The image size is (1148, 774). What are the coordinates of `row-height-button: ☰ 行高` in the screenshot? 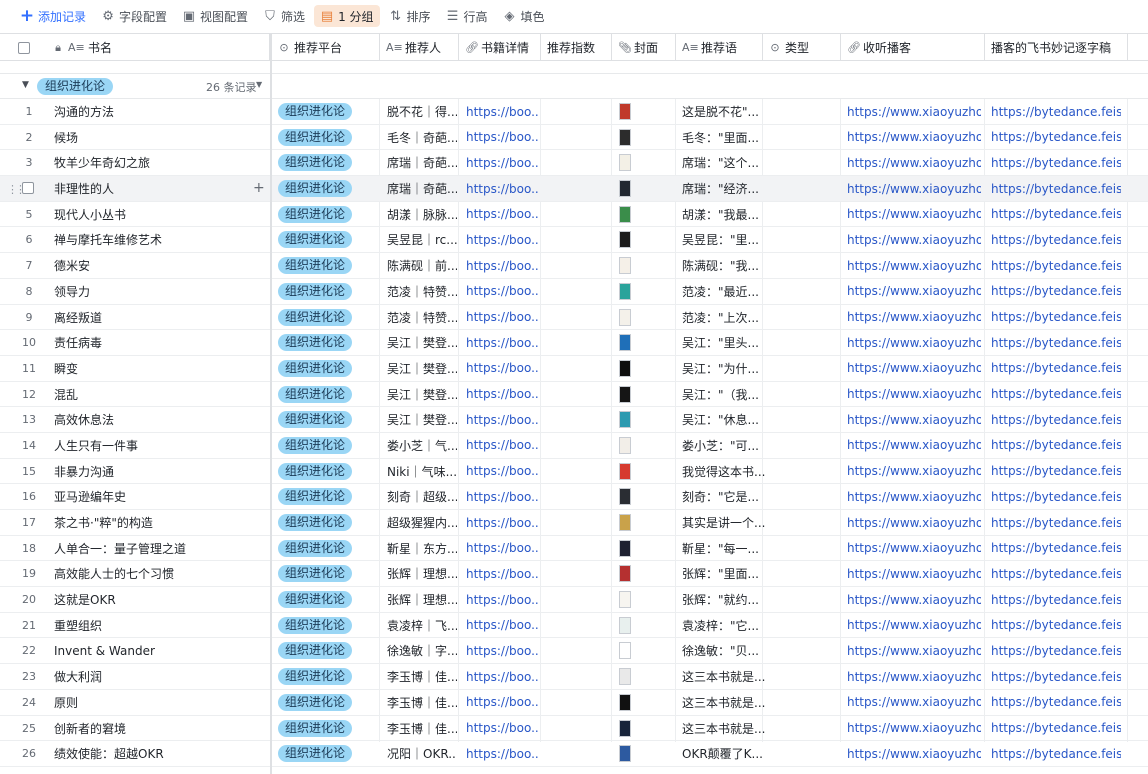 It's located at (467, 16).